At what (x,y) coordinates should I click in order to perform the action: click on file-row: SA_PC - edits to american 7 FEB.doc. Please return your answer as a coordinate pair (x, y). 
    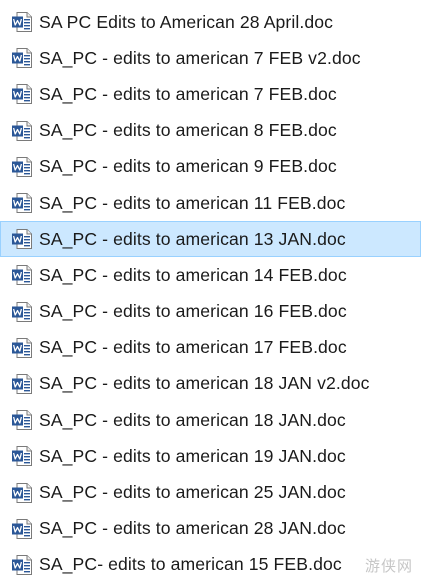
    Looking at the image, I should click on (210, 94).